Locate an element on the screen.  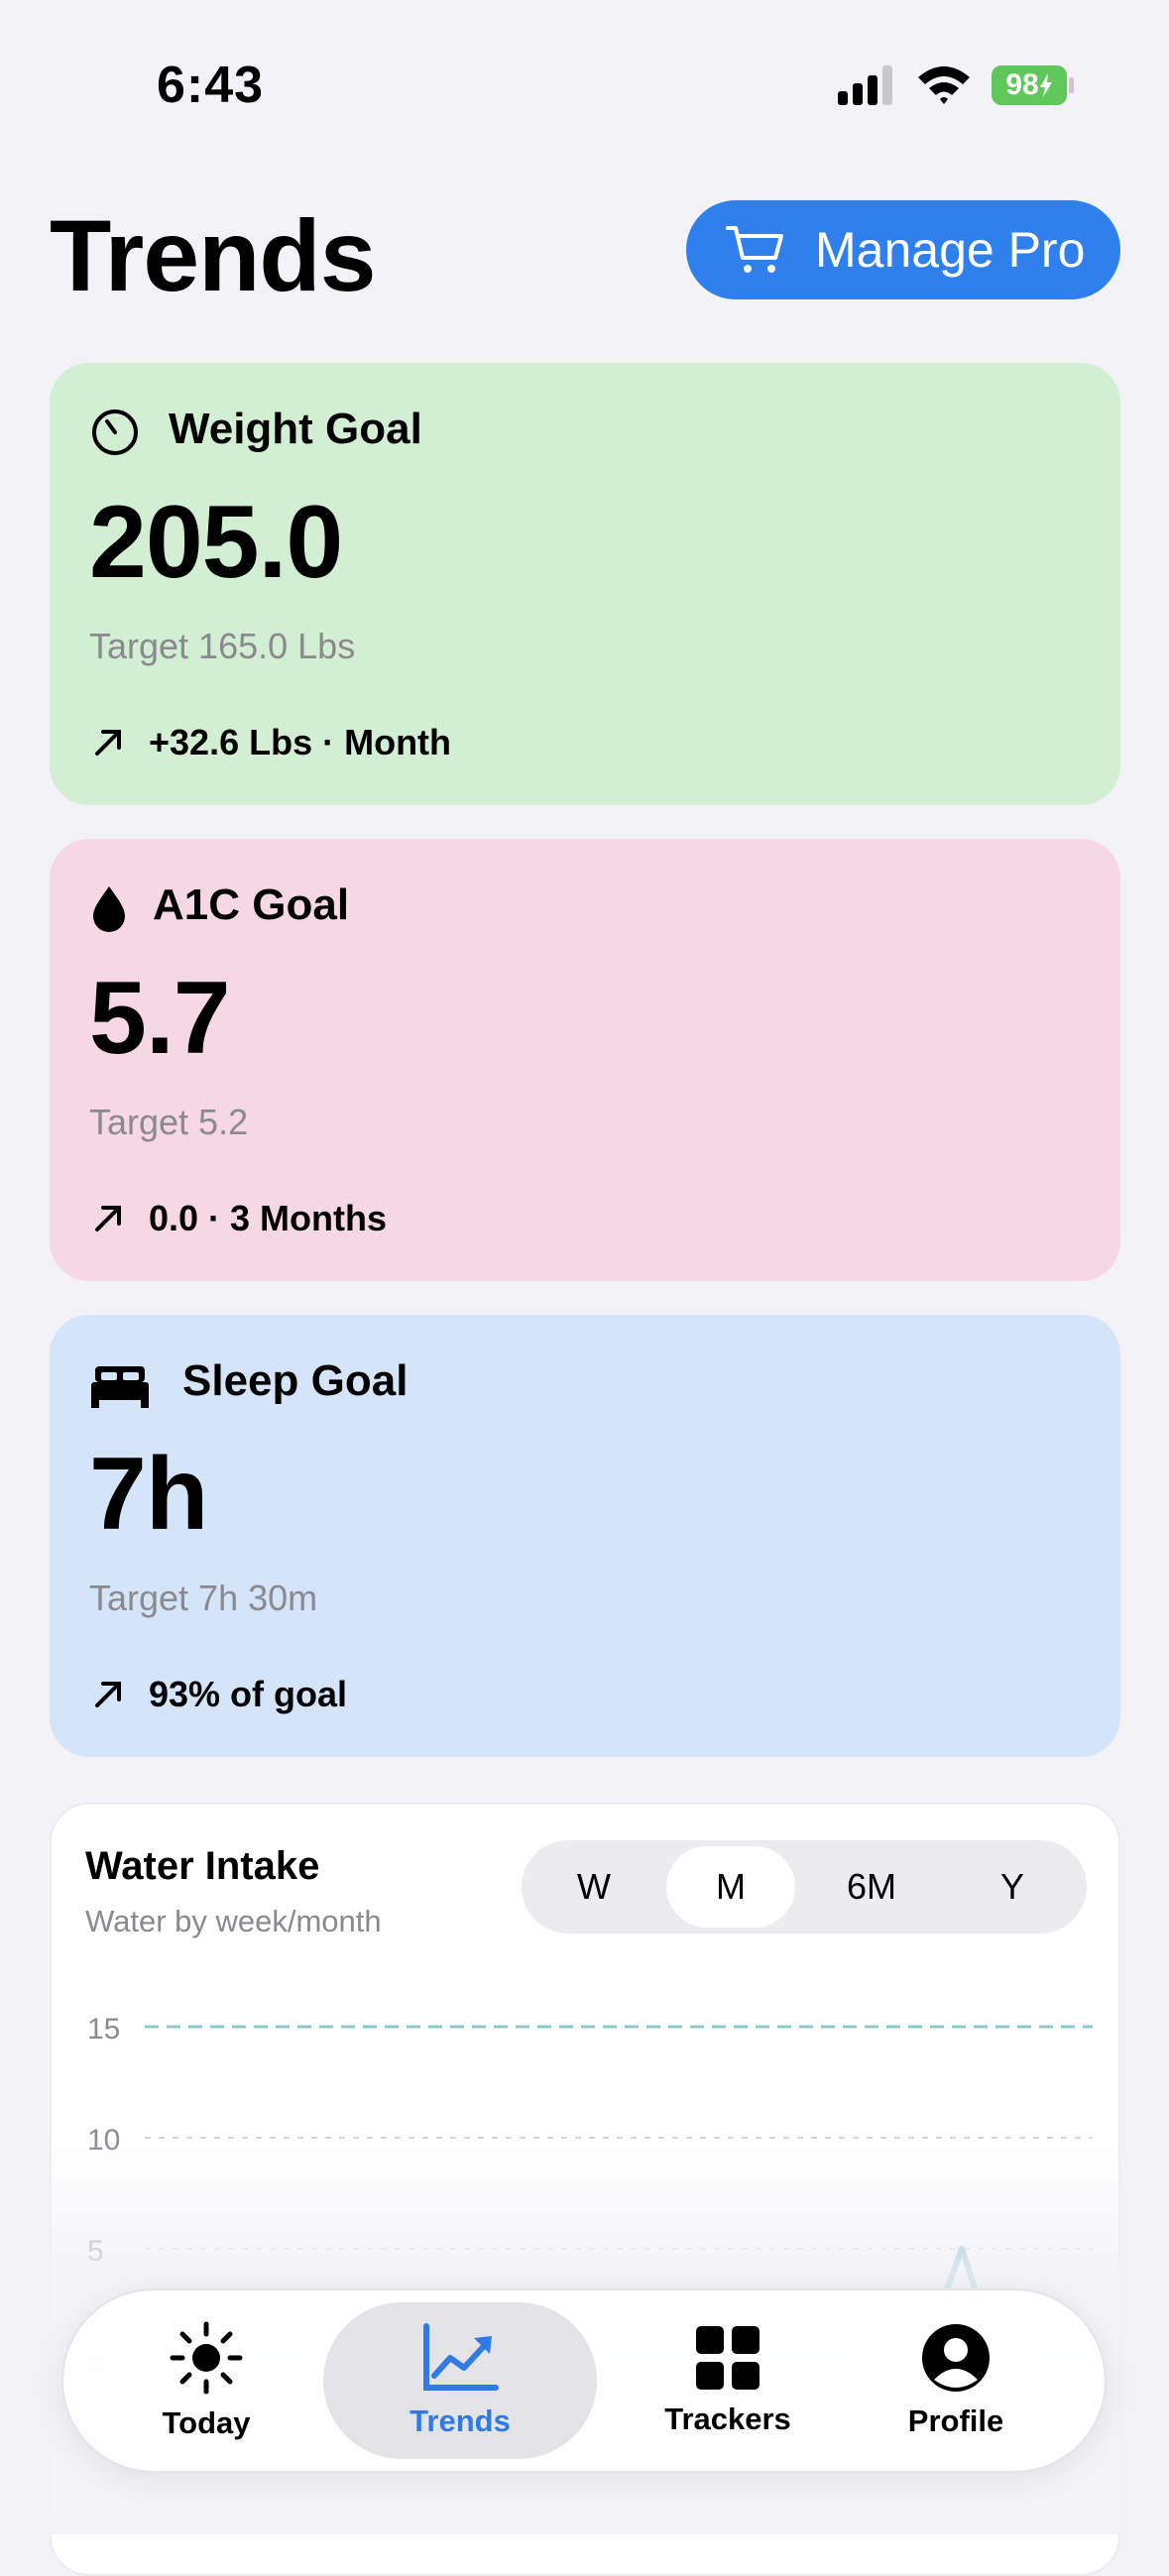
manage-pro-button: Manage Pro is located at coordinates (903, 250).